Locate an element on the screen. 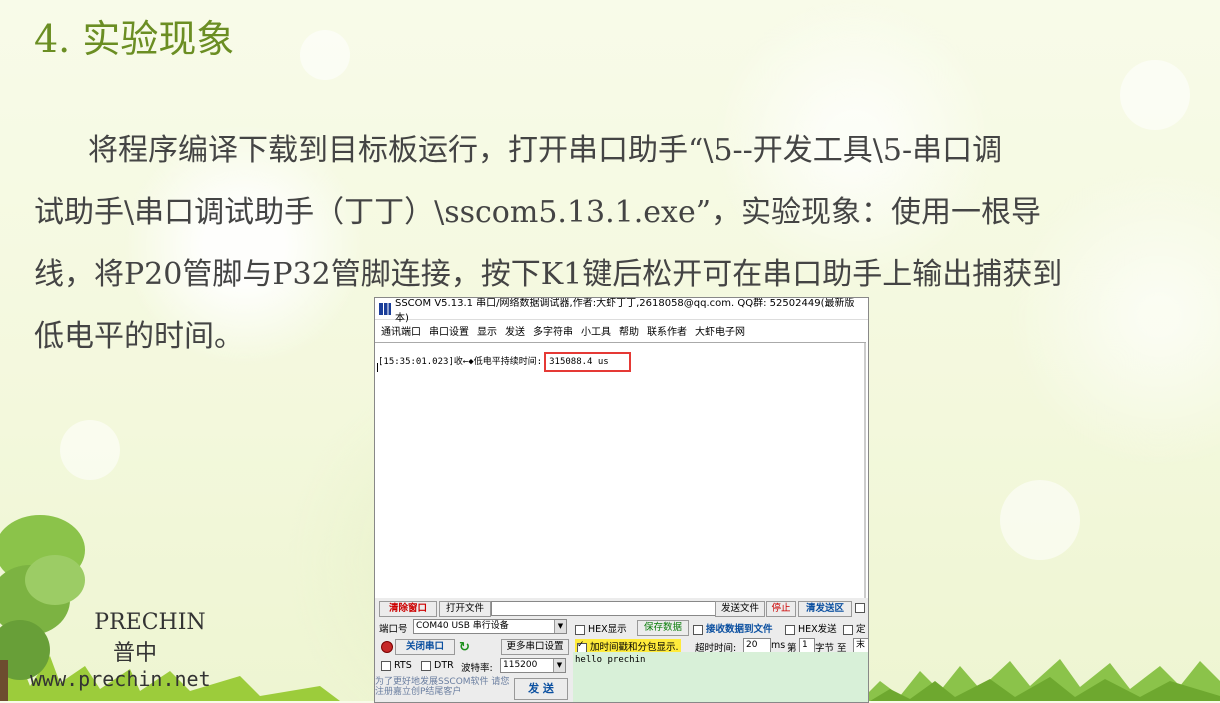  save-data-button: 保存数据 is located at coordinates (663, 628).